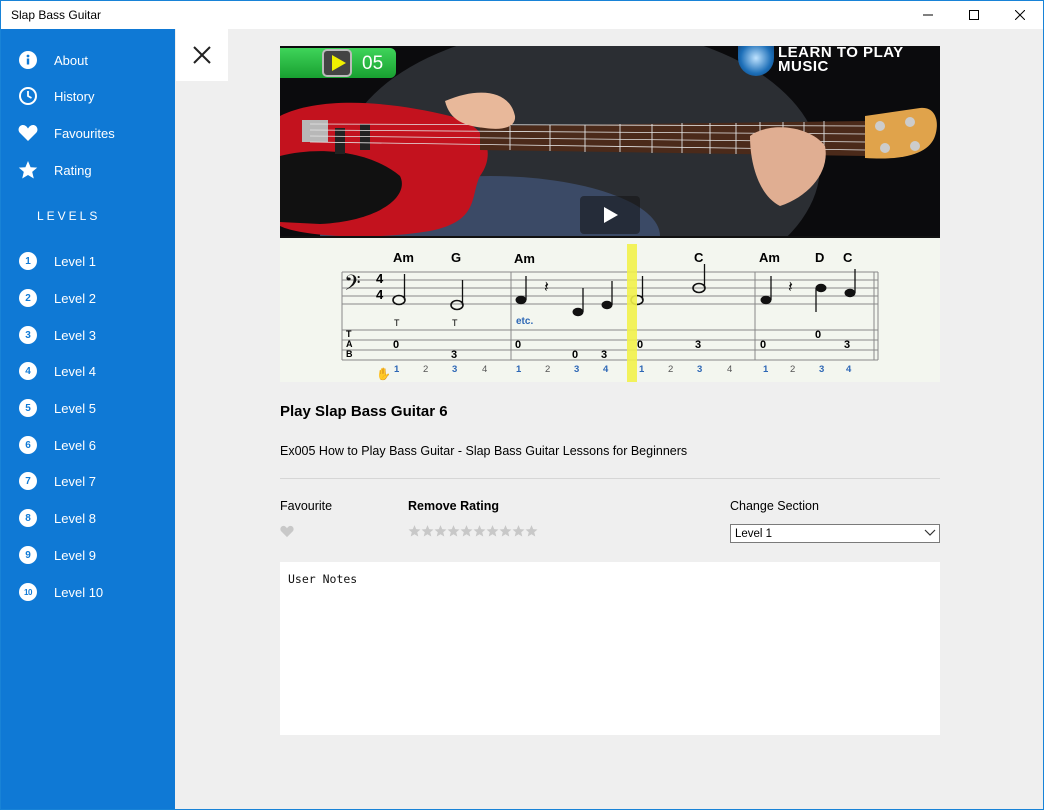 The height and width of the screenshot is (810, 1044). Describe the element at coordinates (73, 170) in the screenshot. I see `sidebar-item-label: Rating` at that location.